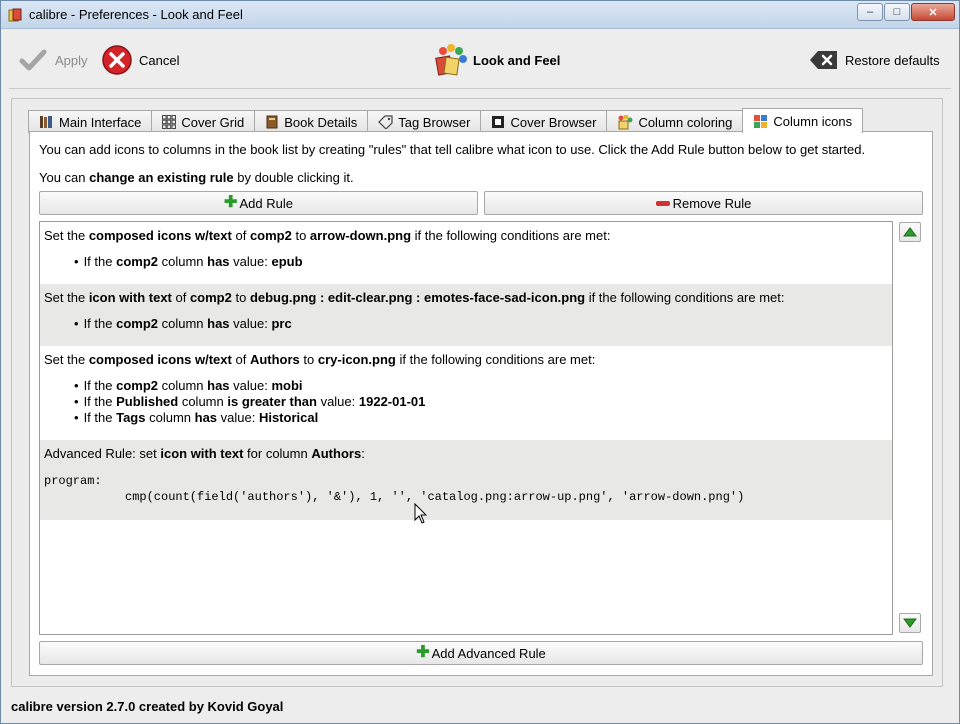 The image size is (960, 724). What do you see at coordinates (102, 453) in the screenshot?
I see `text: Advanced Rule: set` at bounding box center [102, 453].